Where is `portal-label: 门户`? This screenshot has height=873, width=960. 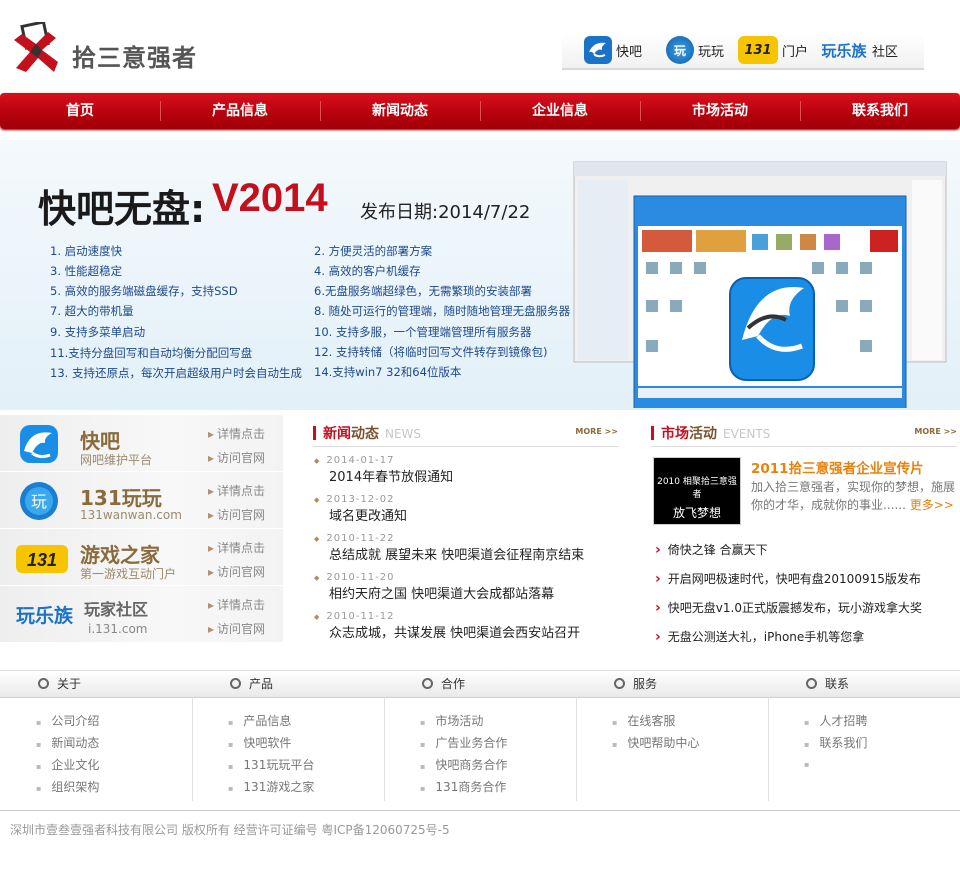
portal-label: 门户 is located at coordinates (795, 52).